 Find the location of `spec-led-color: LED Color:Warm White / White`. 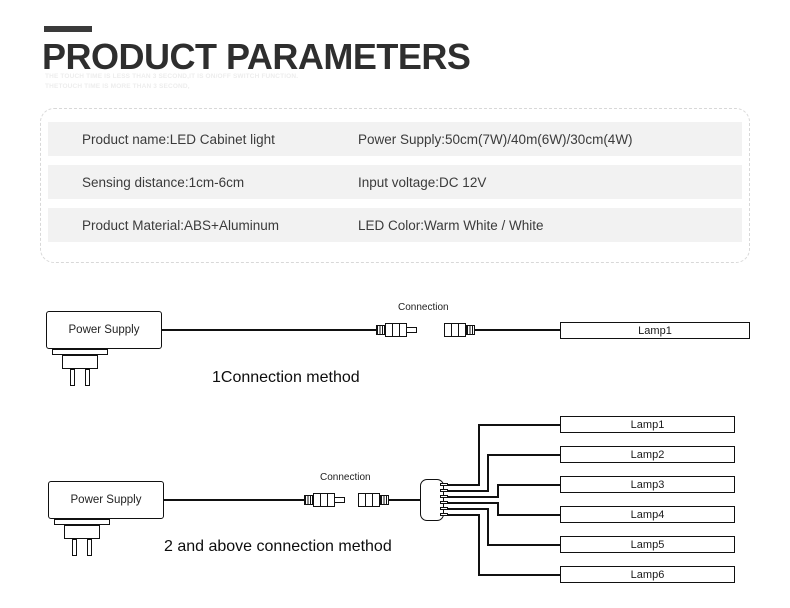

spec-led-color: LED Color:Warm White / White is located at coordinates (451, 225).